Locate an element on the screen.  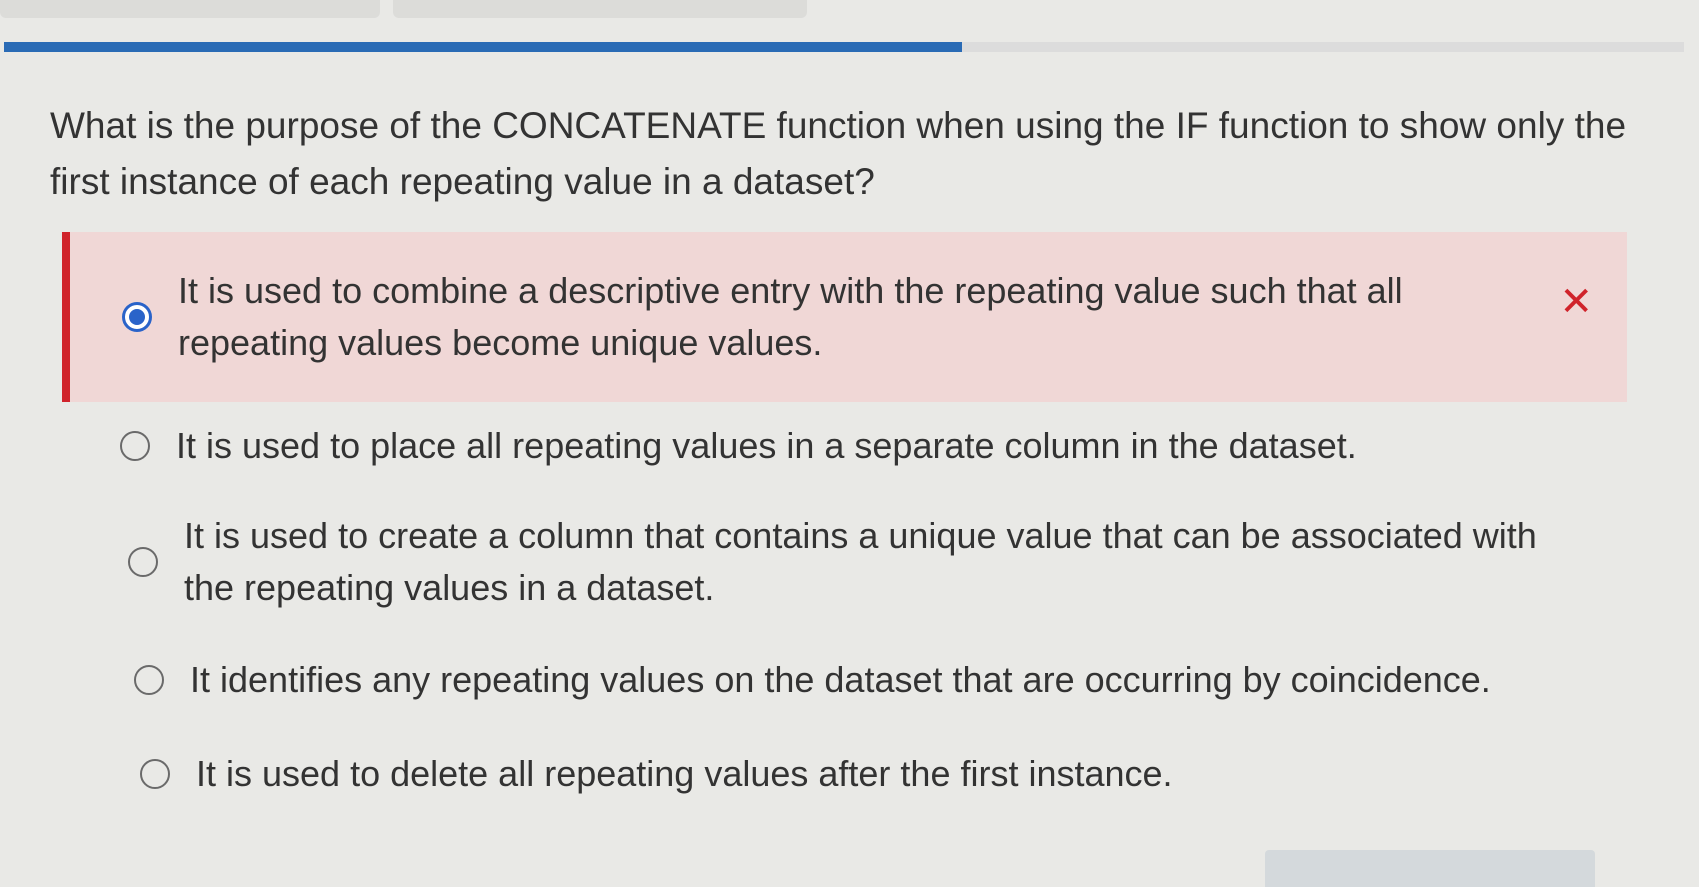
progress-bar is located at coordinates (844, 47).